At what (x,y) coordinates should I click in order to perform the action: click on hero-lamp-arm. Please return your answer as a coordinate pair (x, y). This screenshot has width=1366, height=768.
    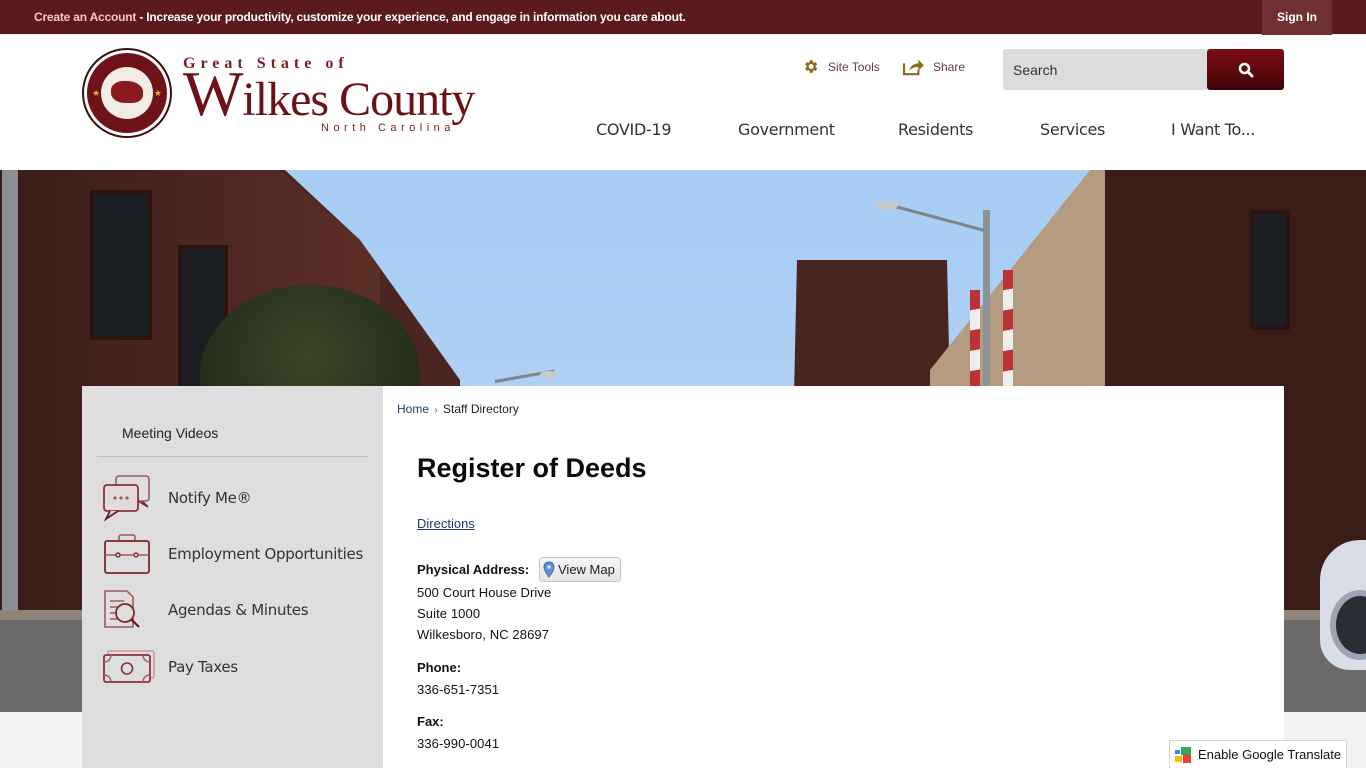
    Looking at the image, I should click on (939, 218).